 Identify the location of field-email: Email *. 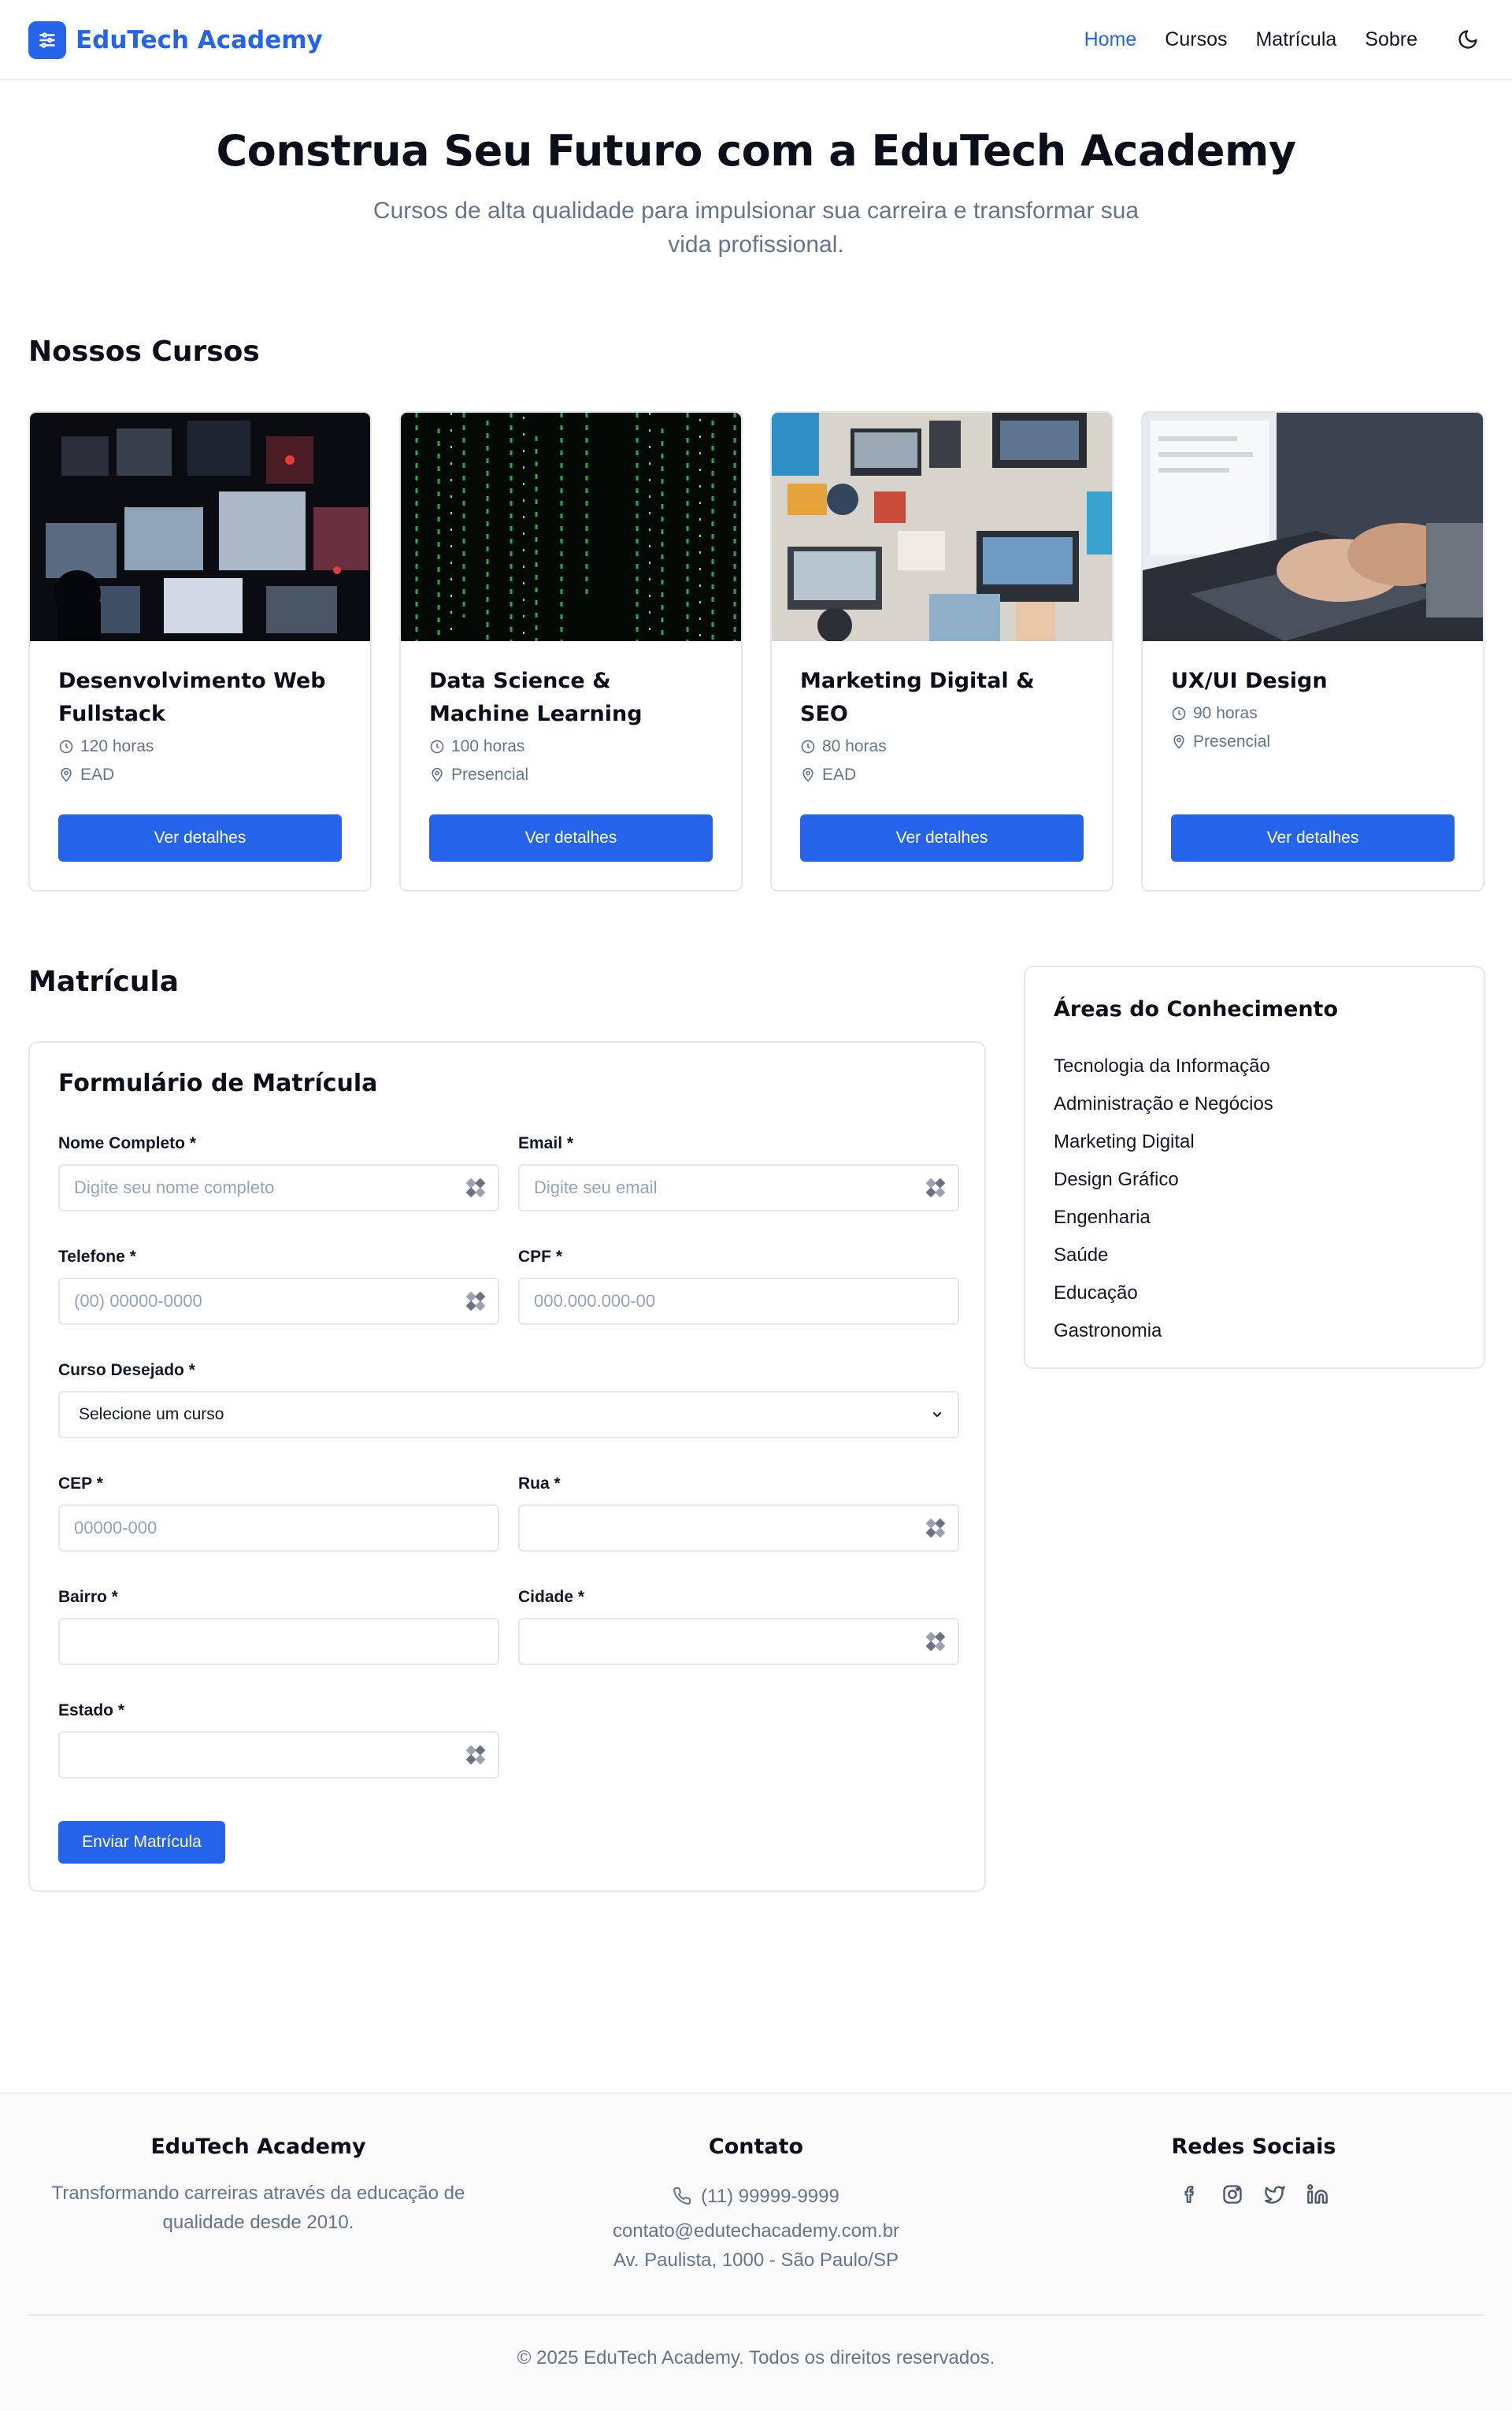
(738, 1172).